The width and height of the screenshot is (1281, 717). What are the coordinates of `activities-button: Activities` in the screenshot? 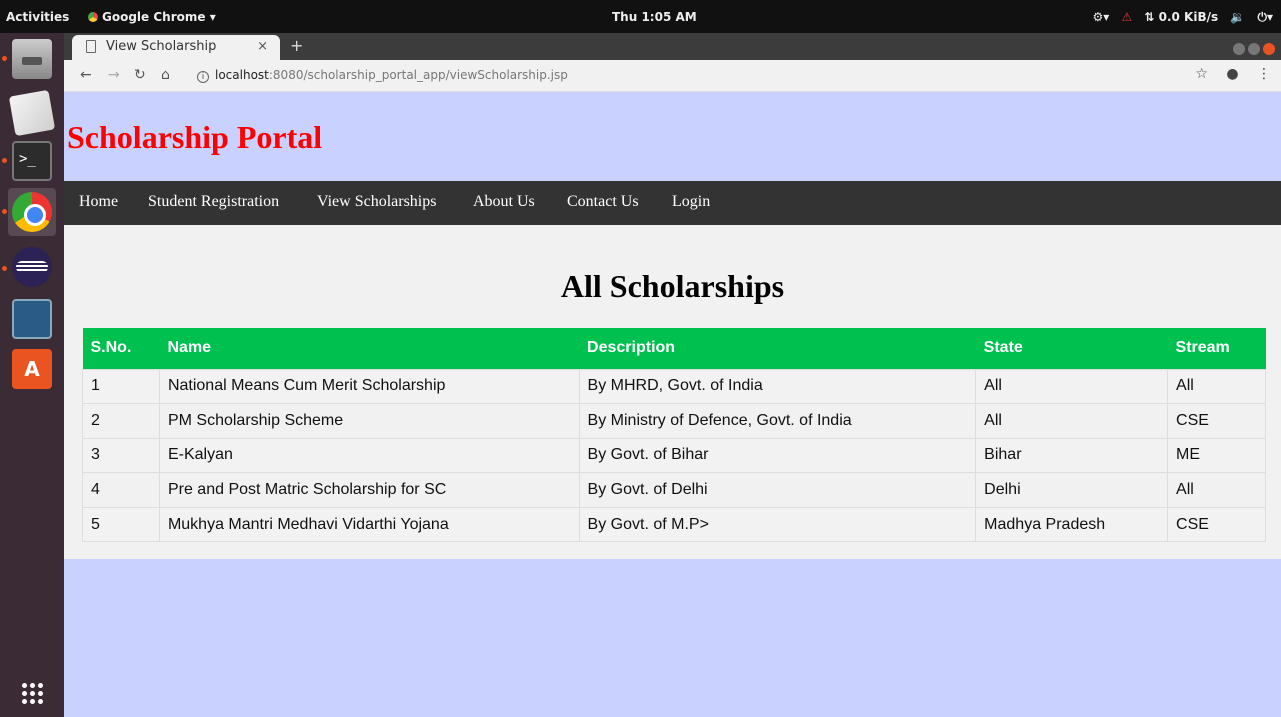 It's located at (37, 17).